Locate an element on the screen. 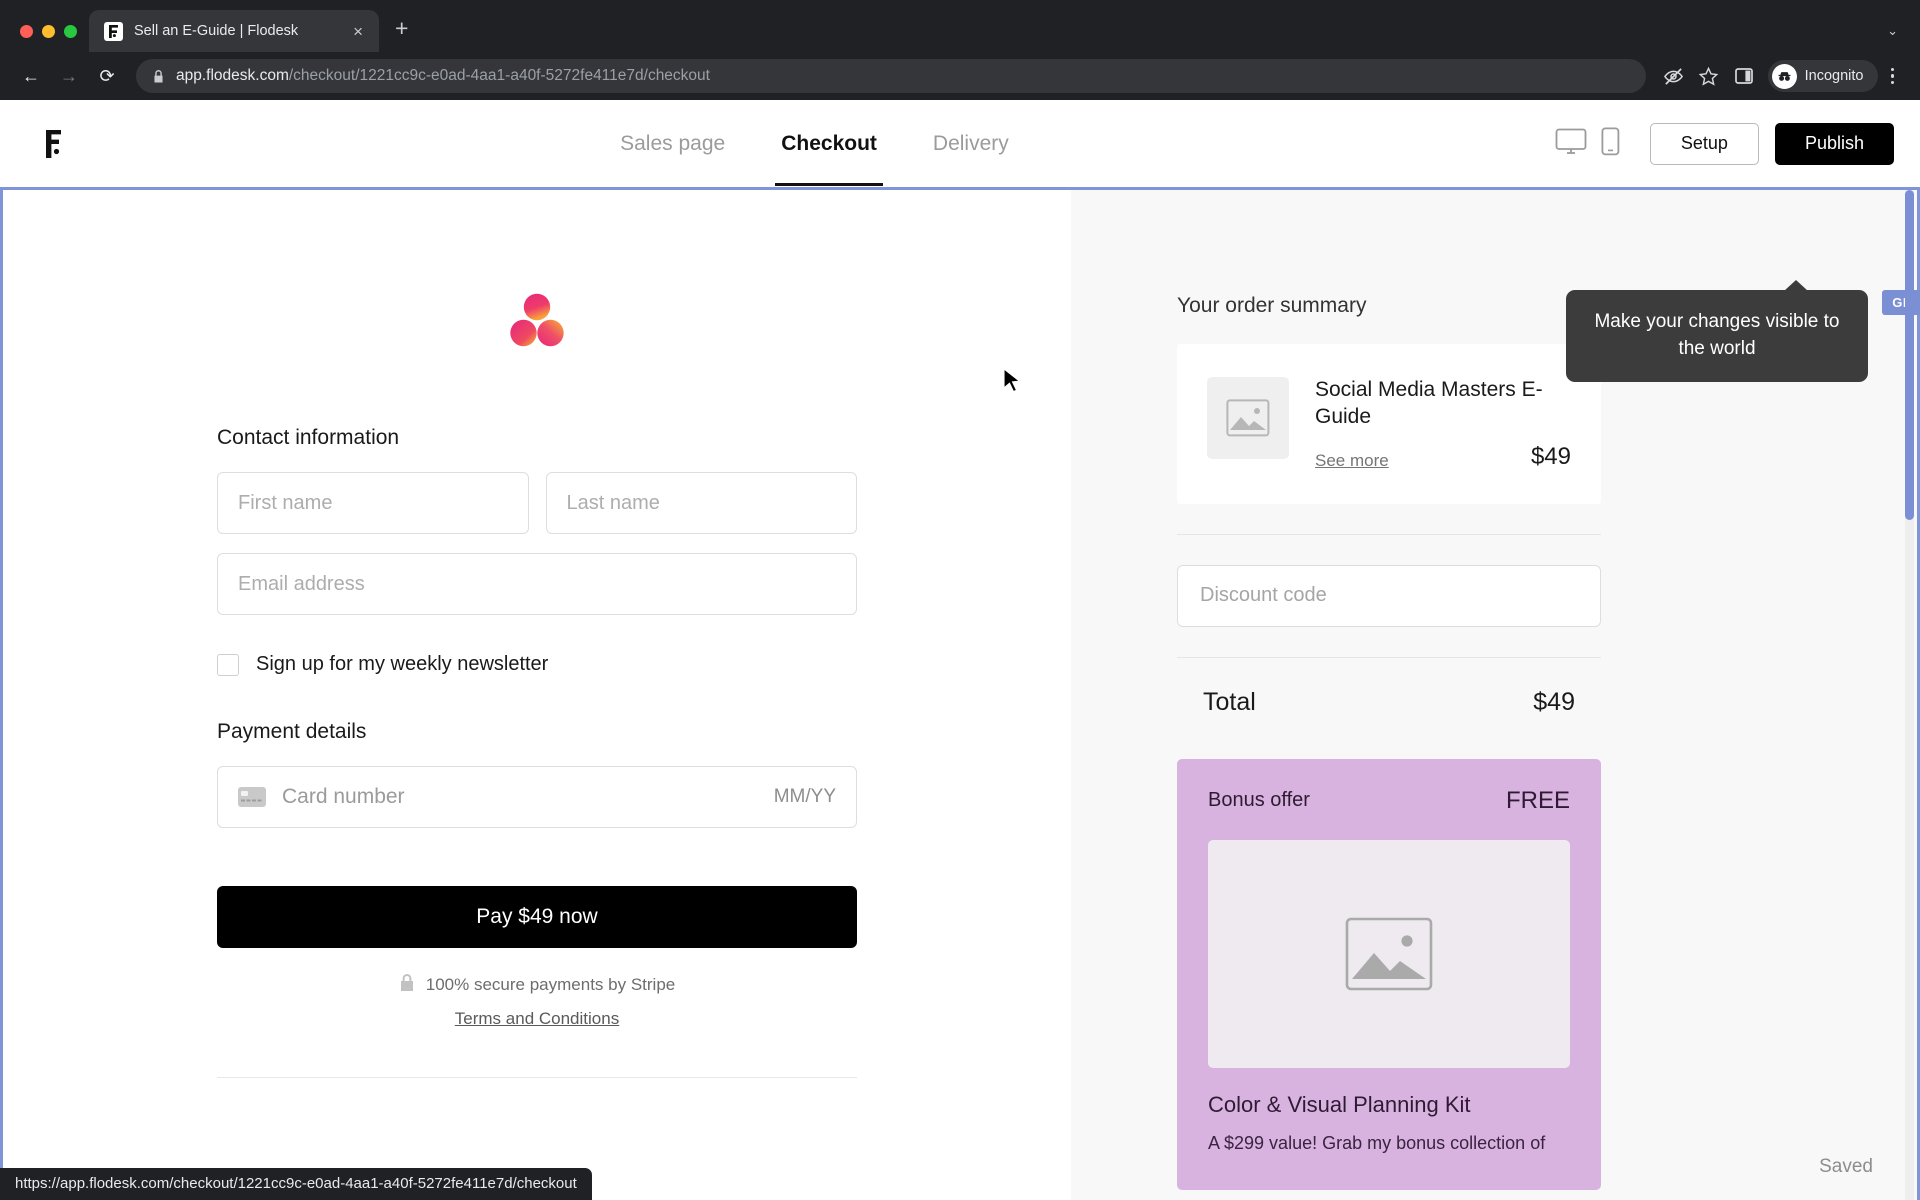  product-meta-row: See more $49 is located at coordinates (1443, 457).